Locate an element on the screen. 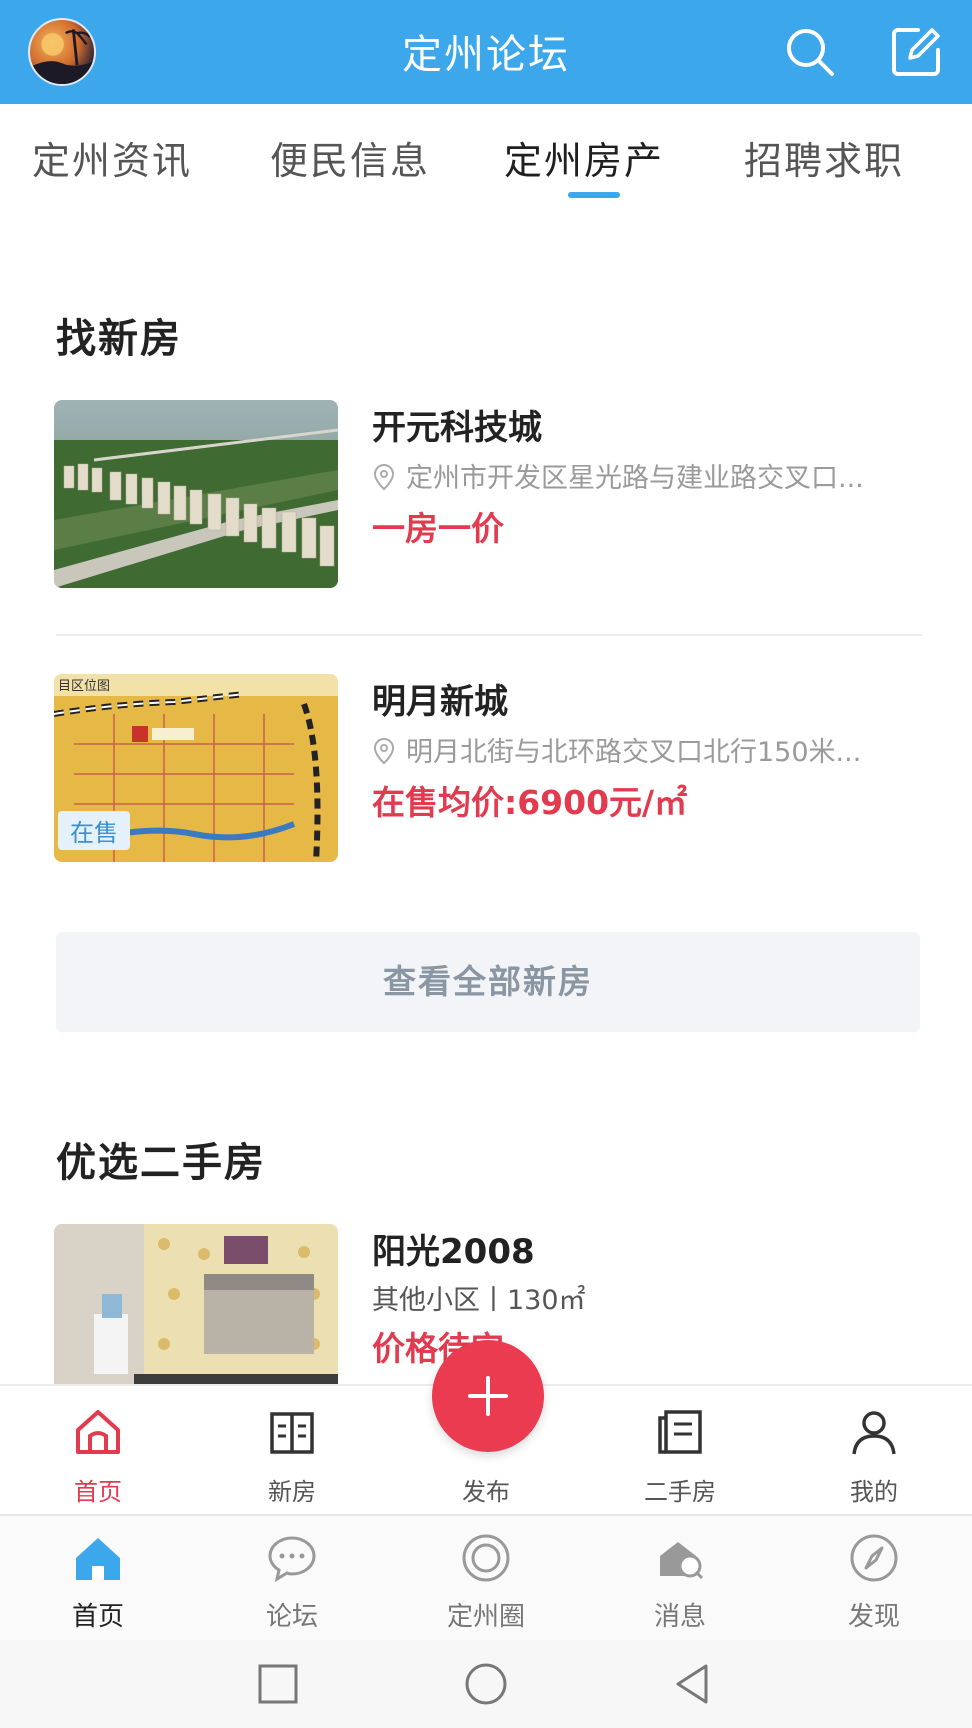 The image size is (972, 1728). nav-home: 首页 is located at coordinates (98, 1451).